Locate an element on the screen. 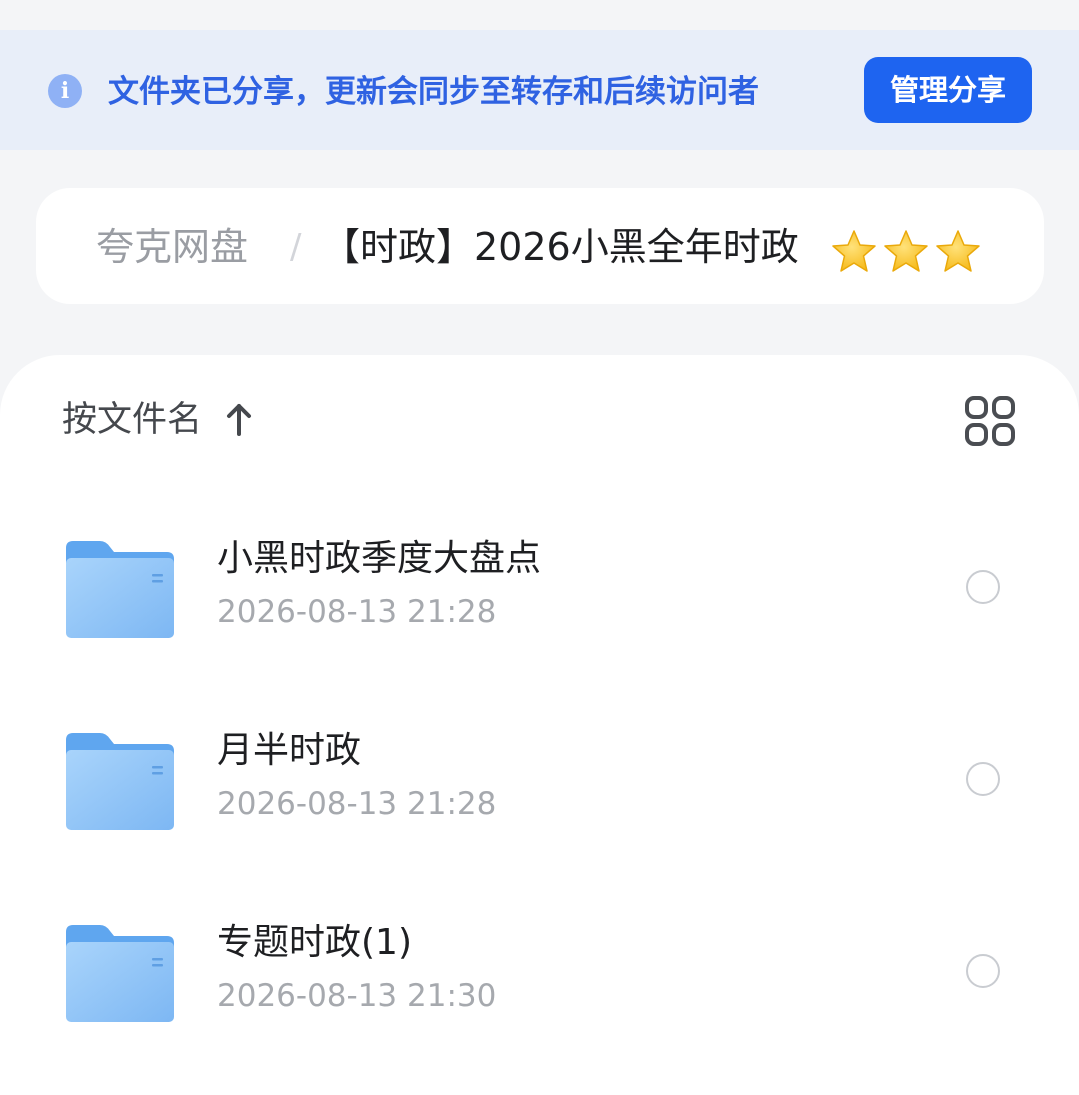 Image resolution: width=1079 pixels, height=1095 pixels. file-row: 月半时政 2026-08-13 21:28 is located at coordinates (539, 787).